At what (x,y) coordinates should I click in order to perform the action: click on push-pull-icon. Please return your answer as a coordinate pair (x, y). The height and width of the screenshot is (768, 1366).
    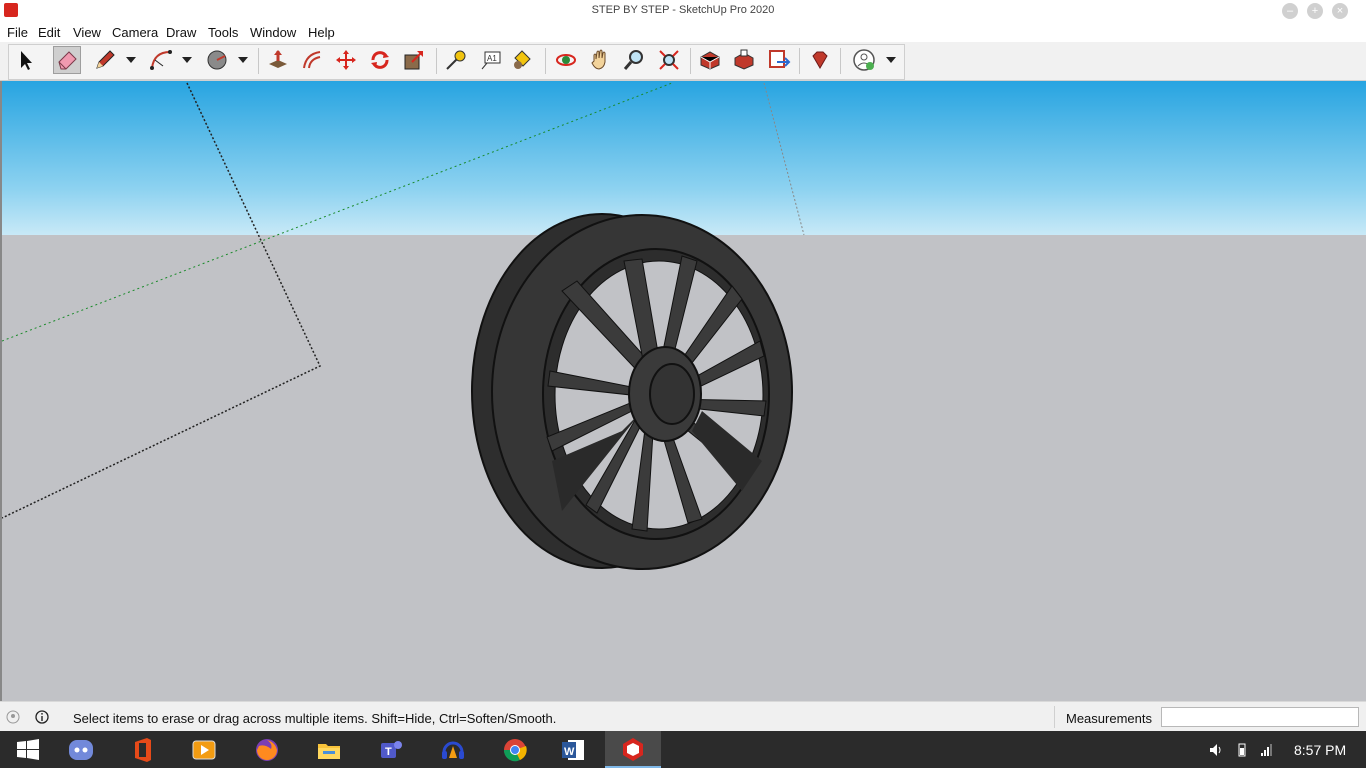
    Looking at the image, I should click on (278, 60).